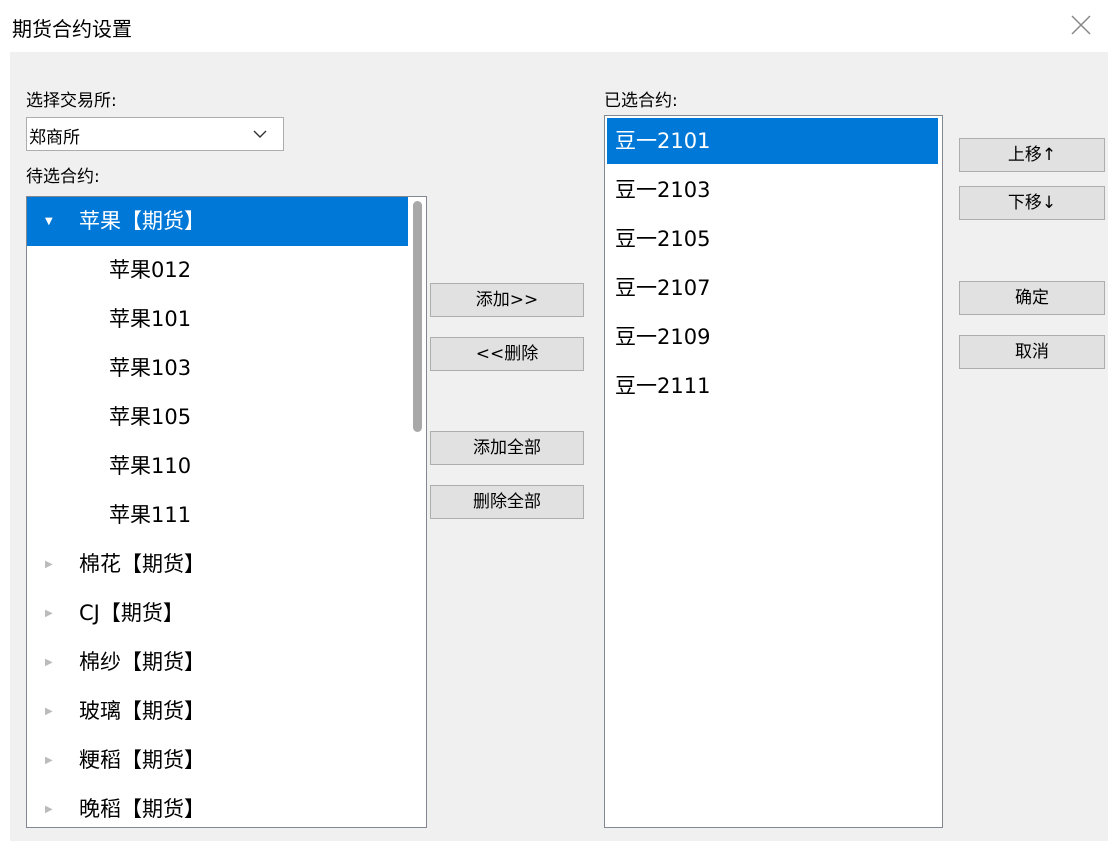 The width and height of the screenshot is (1108, 841). Describe the element at coordinates (142, 662) in the screenshot. I see `tree-item-label: 棉纱【期货】` at that location.